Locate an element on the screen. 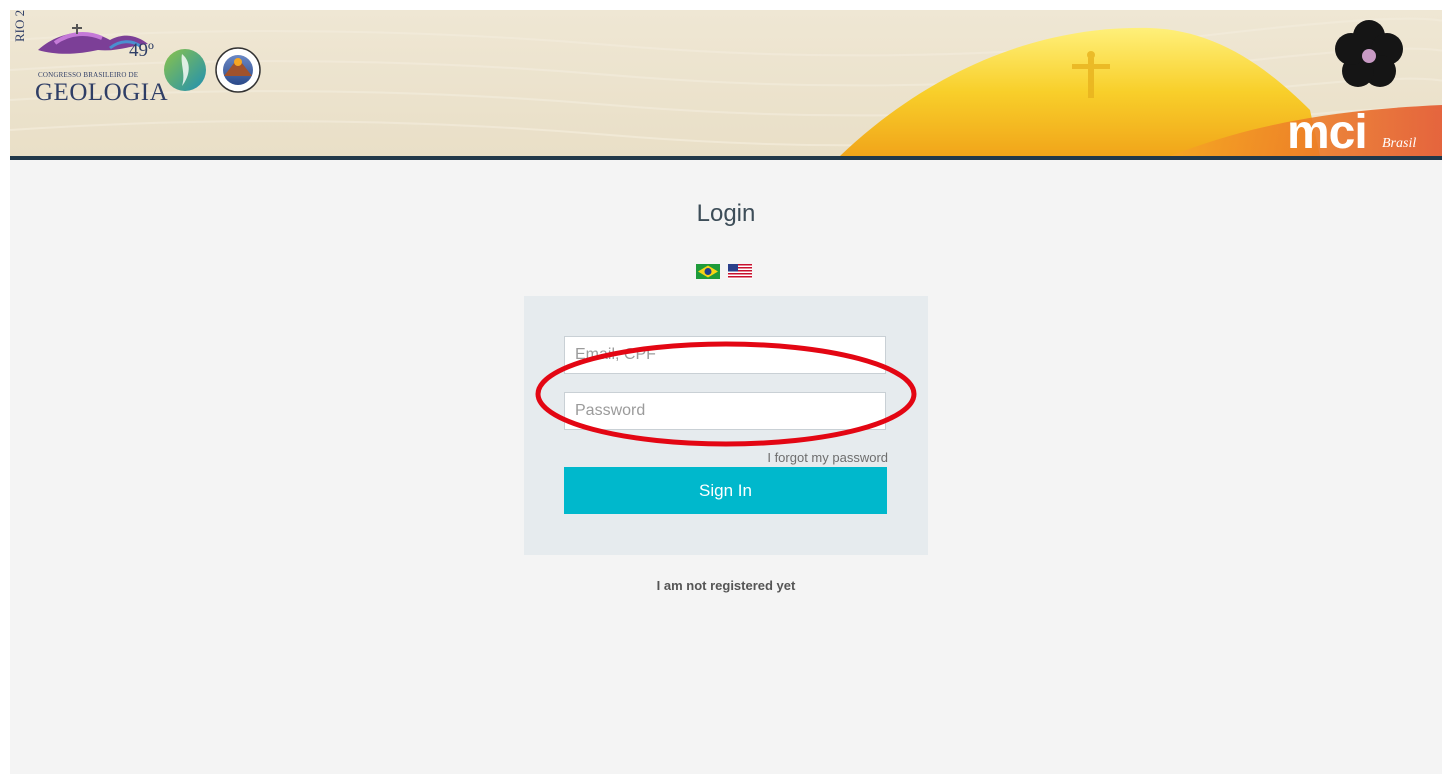 Image resolution: width=1451 pixels, height=774 pixels. congress-subtitle: CONGRESSO BRASILEIRO DE is located at coordinates (88, 75).